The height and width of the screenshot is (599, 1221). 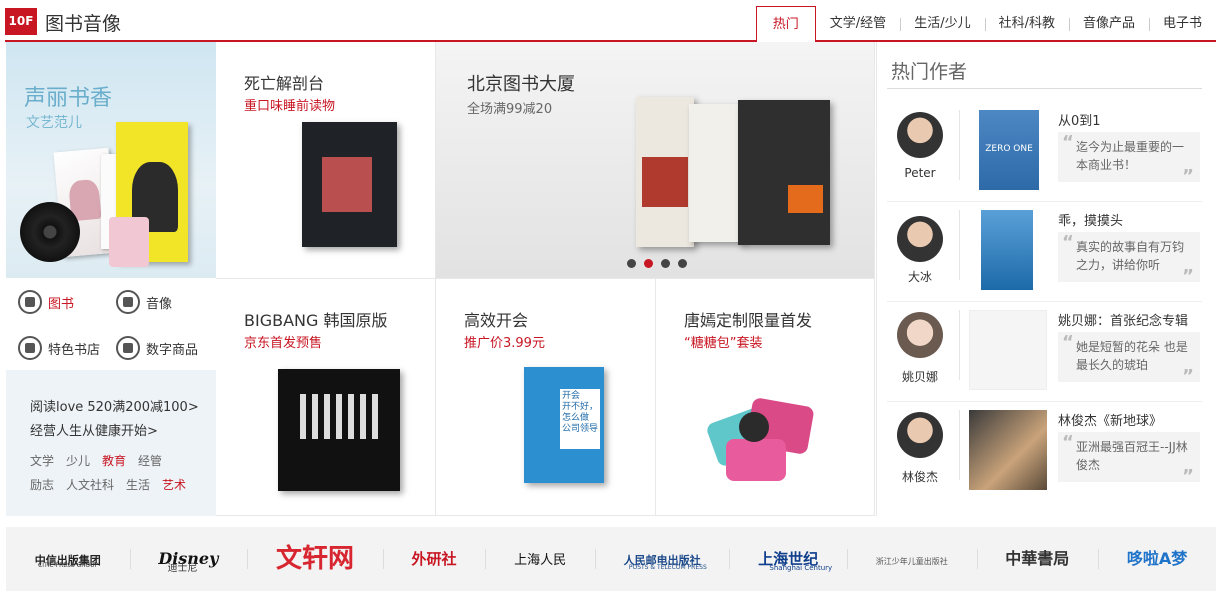 I want to click on brand-logo-zhonghua: 中華書局, so click(x=1037, y=559).